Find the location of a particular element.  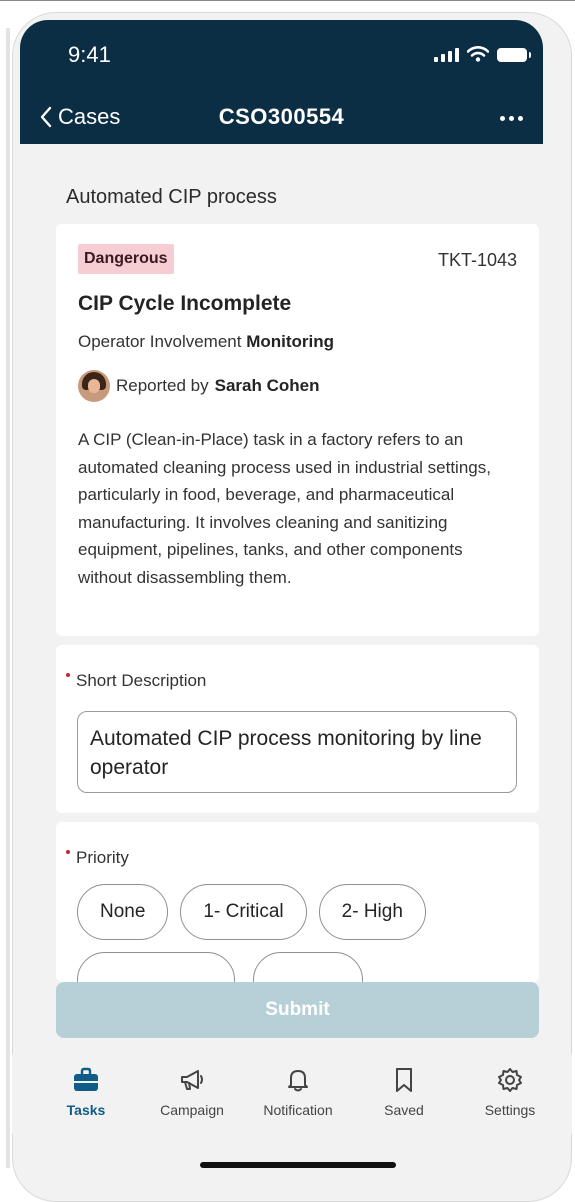

reporter-name: Sarah Cohen is located at coordinates (267, 385).